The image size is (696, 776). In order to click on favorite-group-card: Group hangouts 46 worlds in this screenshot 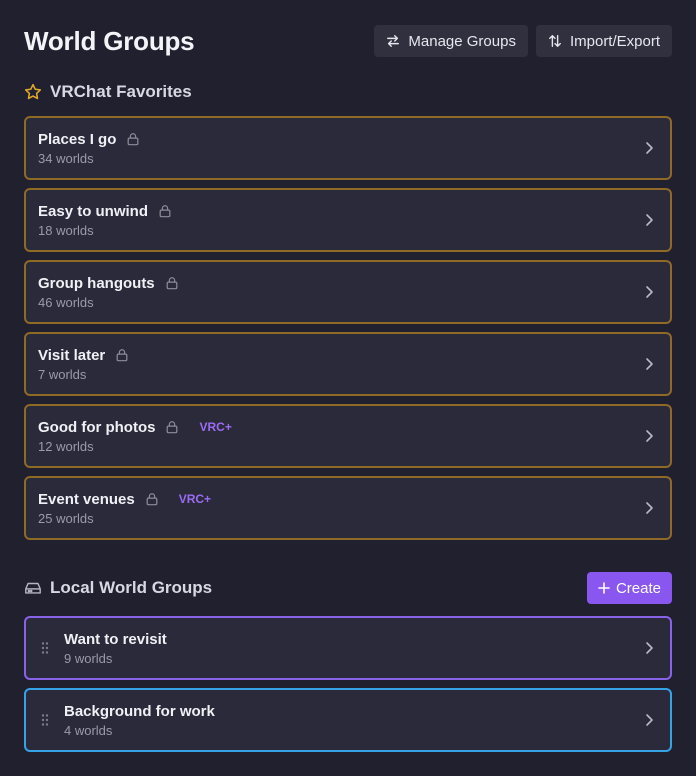, I will do `click(348, 292)`.